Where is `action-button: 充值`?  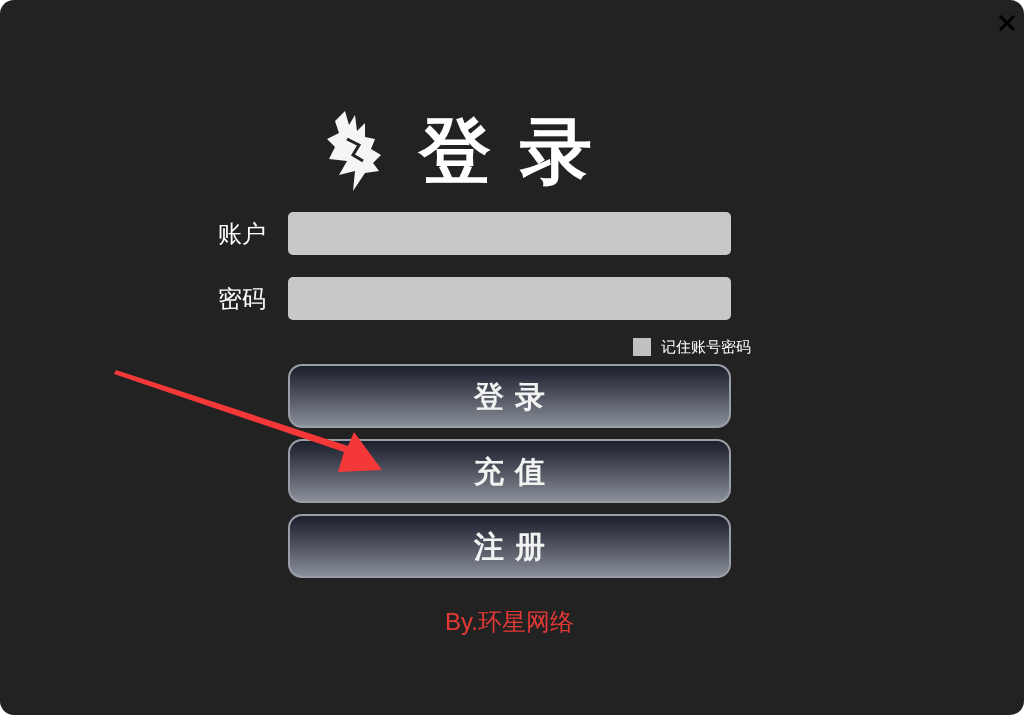 action-button: 充值 is located at coordinates (509, 471).